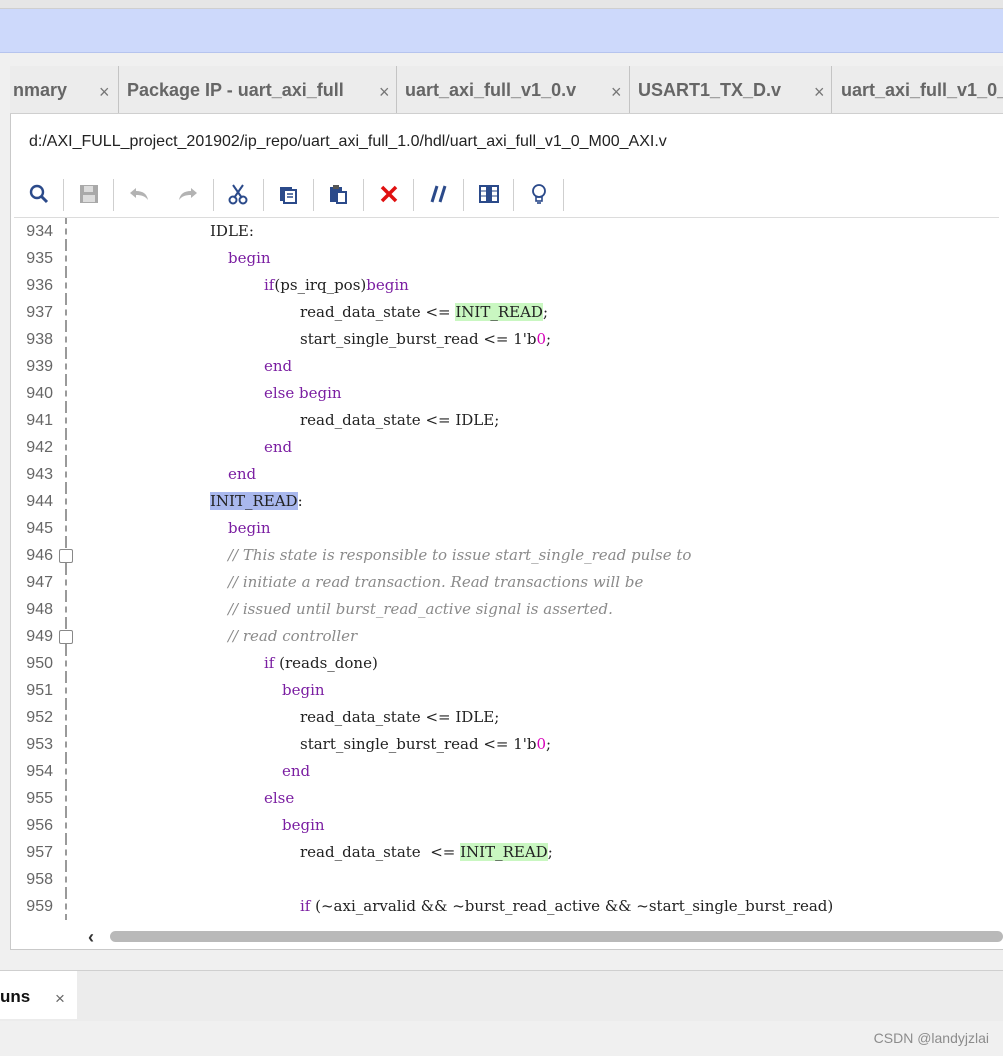  I want to click on code-text: // read controller, so click(292, 636).